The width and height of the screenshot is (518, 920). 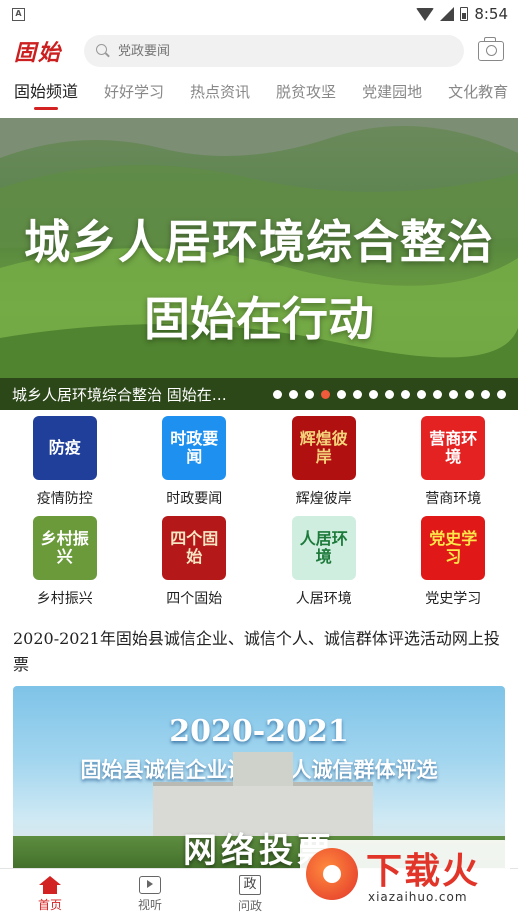 I want to click on tab-0: 固始频道, so click(x=46, y=96).